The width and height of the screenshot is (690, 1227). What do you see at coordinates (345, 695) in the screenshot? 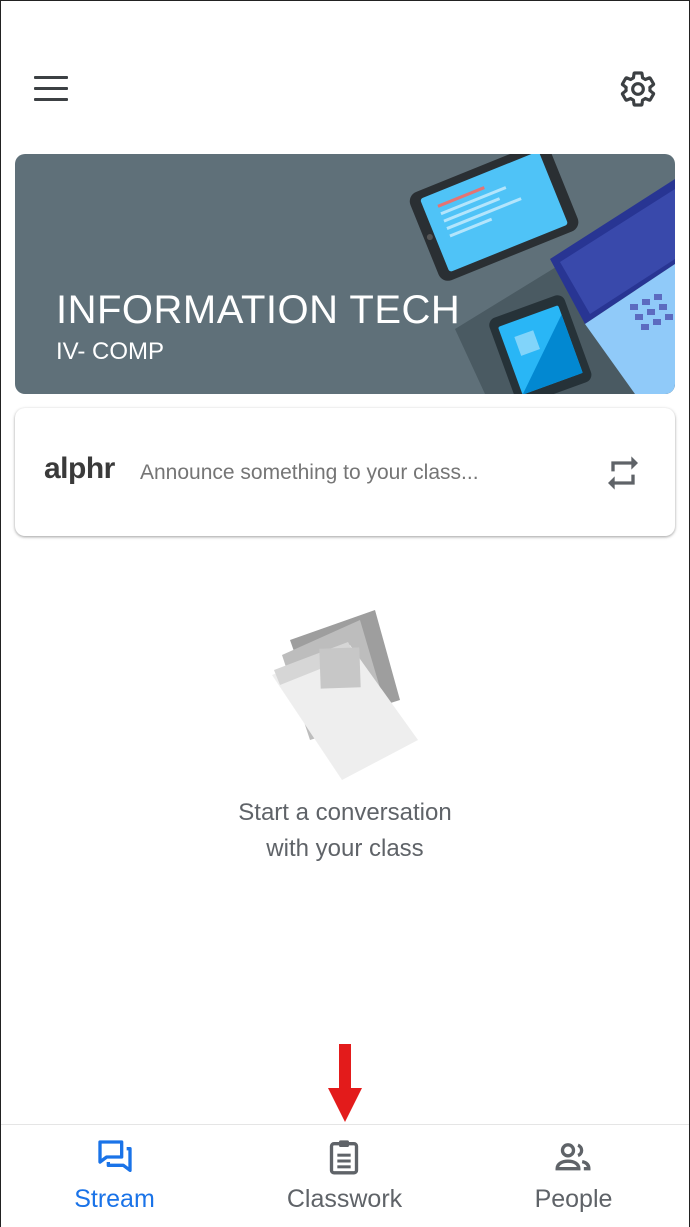
I see `empty-stream-illustration` at bounding box center [345, 695].